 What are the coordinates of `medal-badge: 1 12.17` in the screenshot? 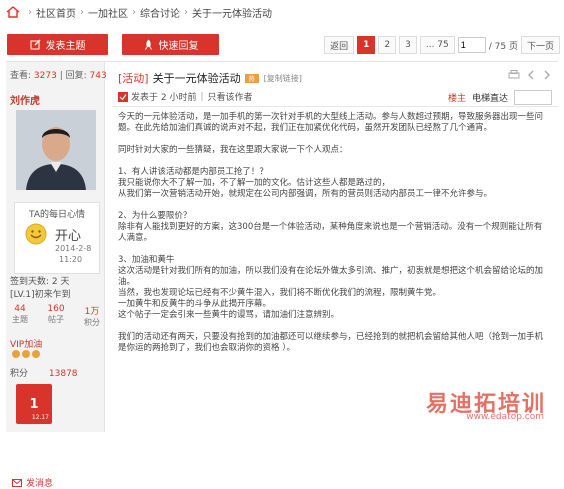 It's located at (34, 404).